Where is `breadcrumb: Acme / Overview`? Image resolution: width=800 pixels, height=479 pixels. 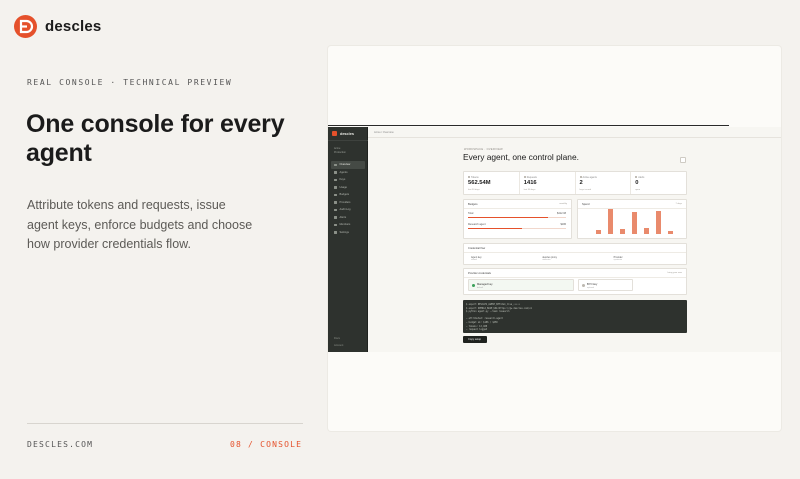
breadcrumb: Acme / Overview is located at coordinates (384, 132).